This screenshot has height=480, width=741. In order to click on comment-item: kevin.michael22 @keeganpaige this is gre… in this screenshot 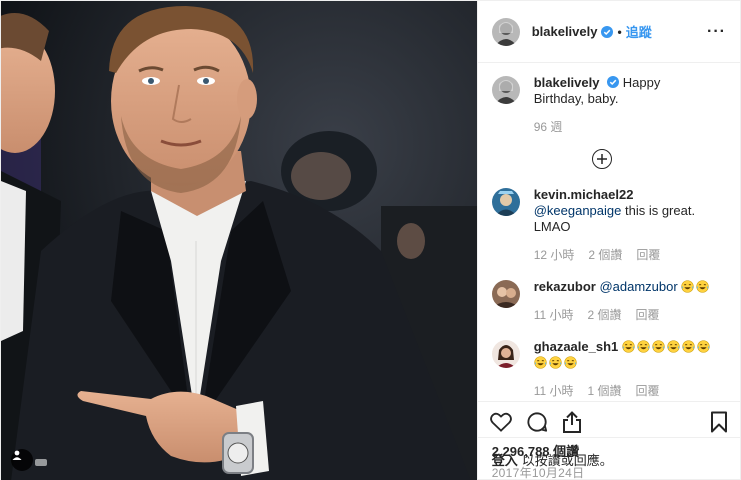, I will do `click(608, 225)`.